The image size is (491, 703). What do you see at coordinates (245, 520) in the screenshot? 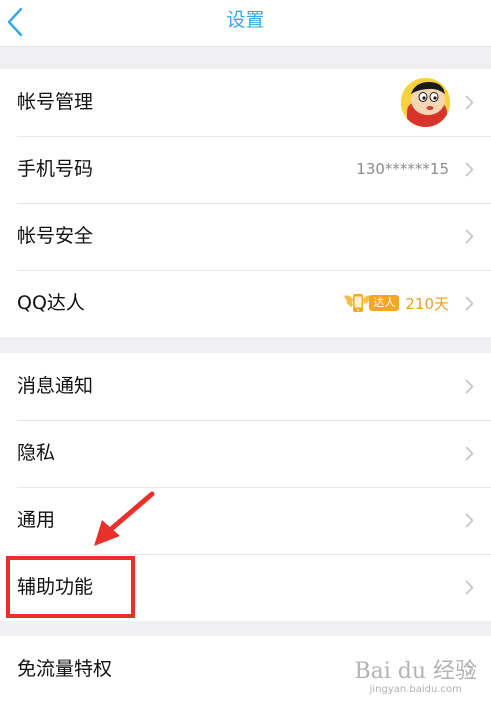
I see `row-general: 通用` at bounding box center [245, 520].